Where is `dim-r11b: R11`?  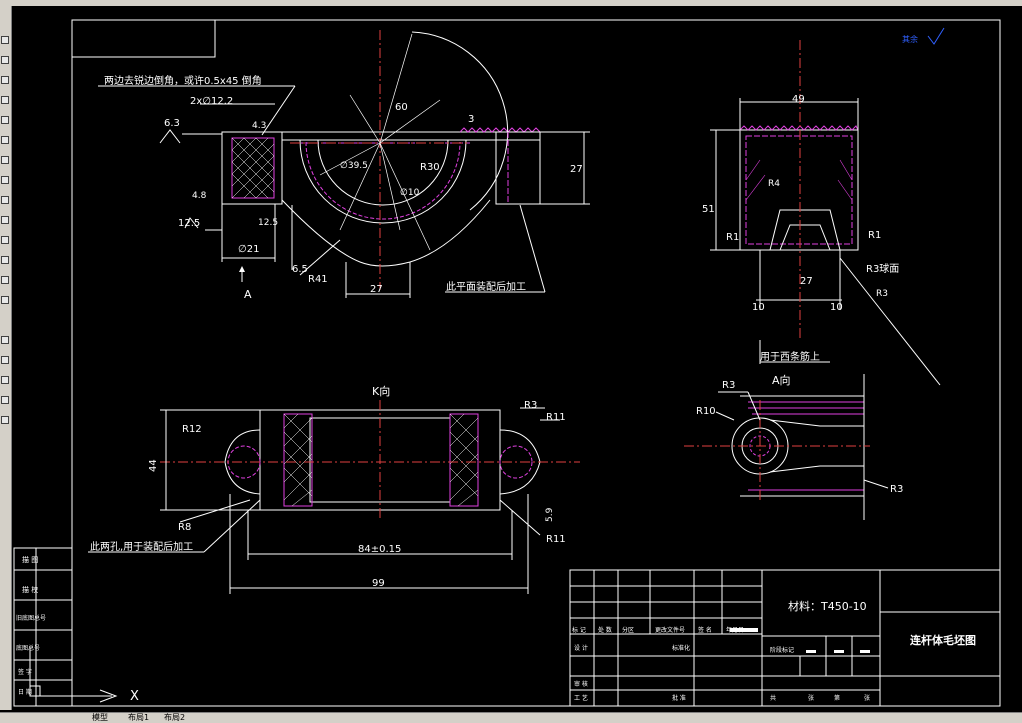 dim-r11b: R11 is located at coordinates (556, 539).